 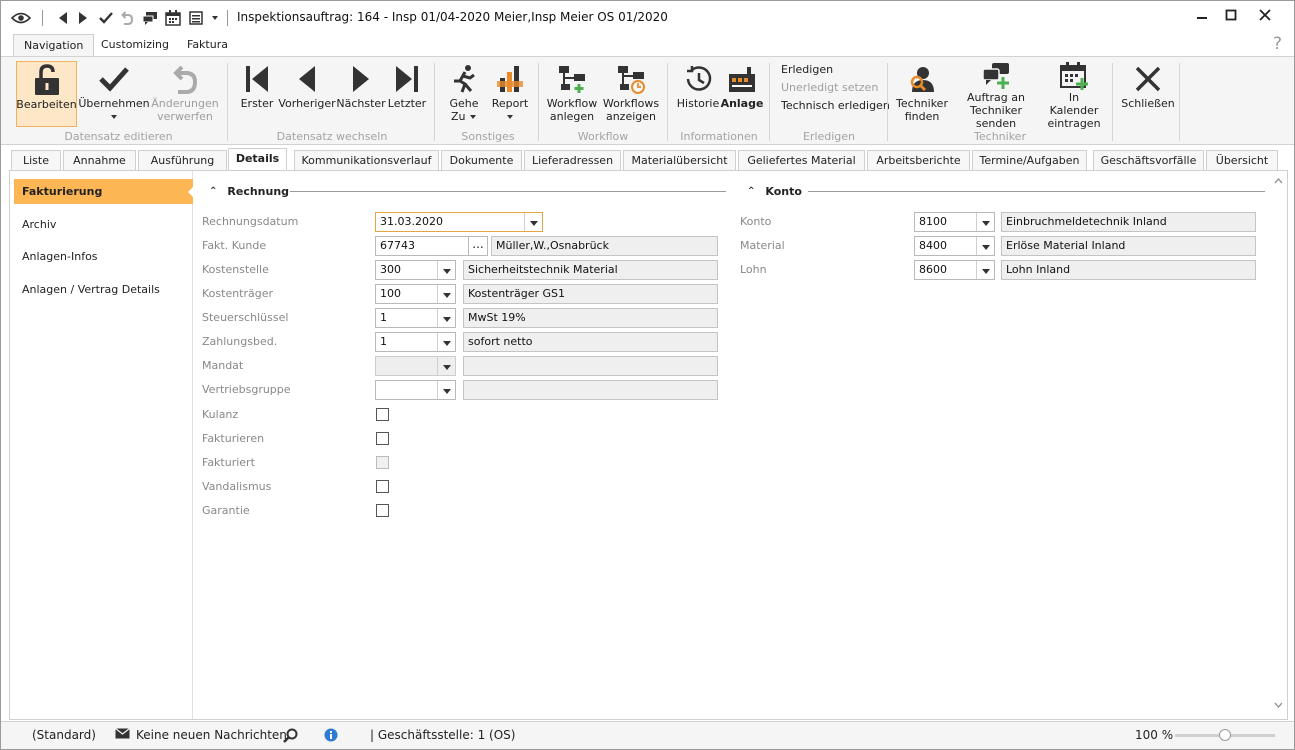 I want to click on ribbon-tab-faktura: Faktura, so click(x=207, y=45).